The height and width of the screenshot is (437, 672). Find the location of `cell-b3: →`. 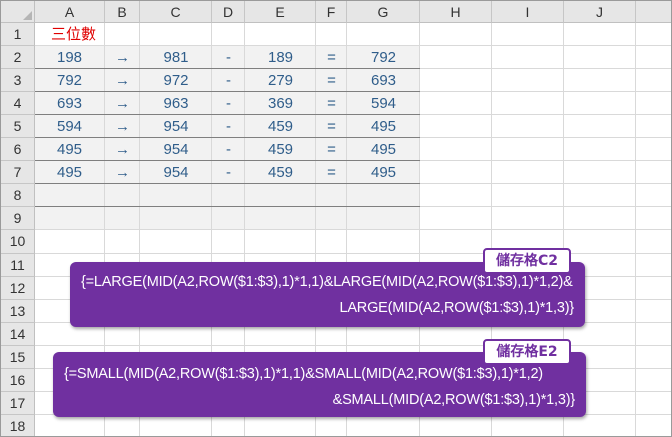

cell-b3: → is located at coordinates (122, 80).